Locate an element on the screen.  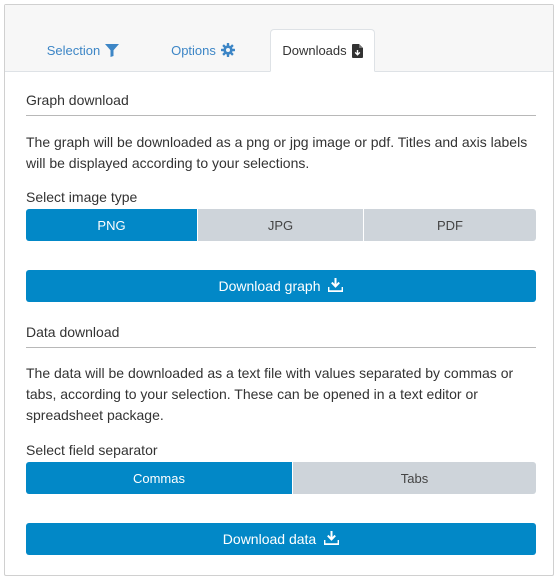
tab-downloads: Downloads is located at coordinates (322, 50).